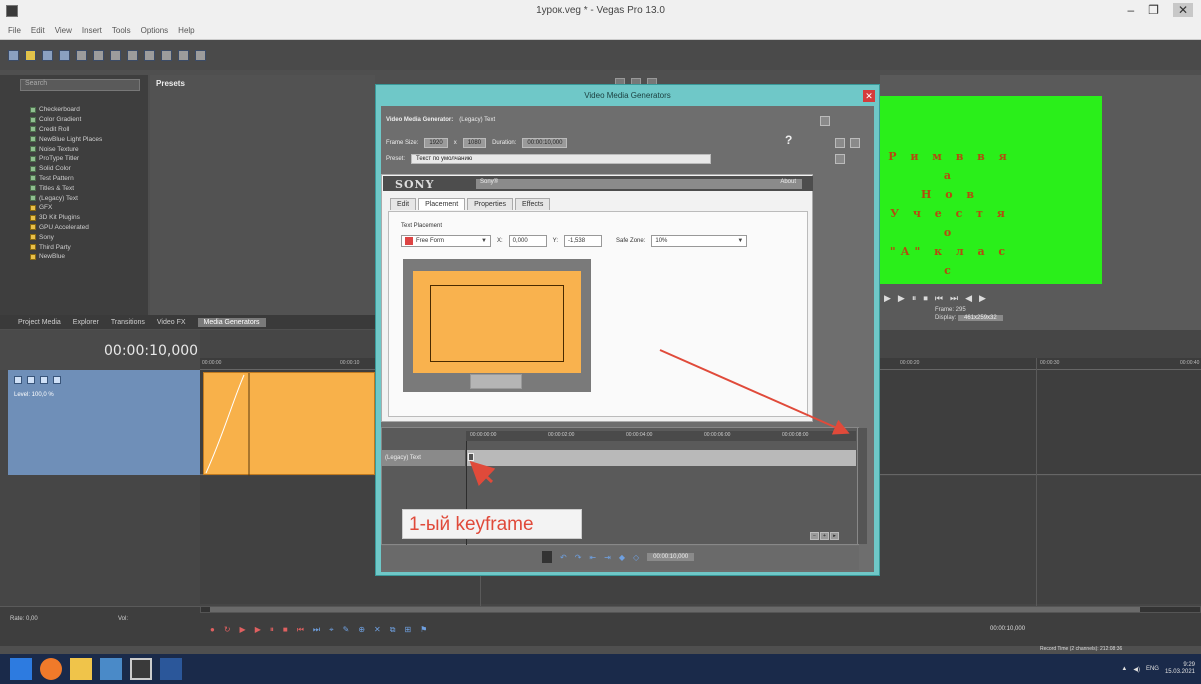 This screenshot has height=684, width=1201. Describe the element at coordinates (44, 380) in the screenshot. I see `mute-icon` at that location.